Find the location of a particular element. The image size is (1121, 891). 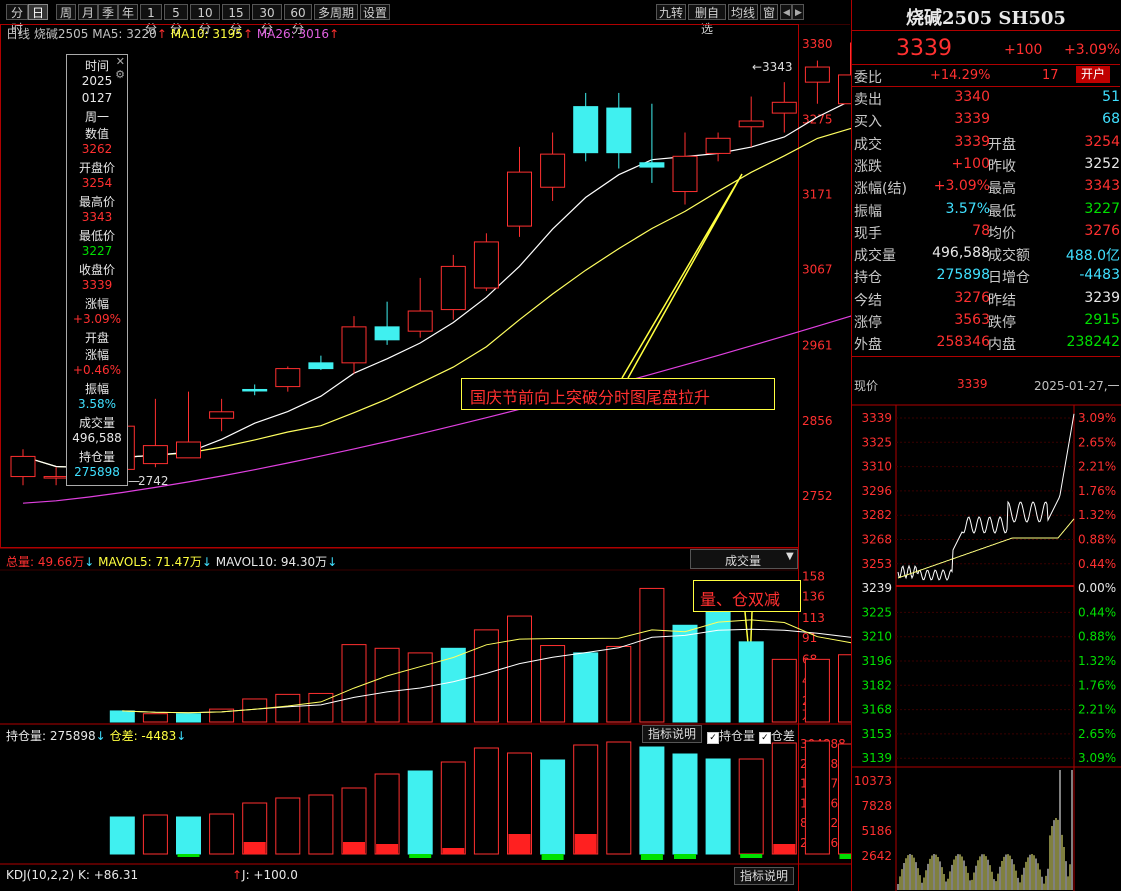

weibi-label: 委比 is located at coordinates (868, 78).